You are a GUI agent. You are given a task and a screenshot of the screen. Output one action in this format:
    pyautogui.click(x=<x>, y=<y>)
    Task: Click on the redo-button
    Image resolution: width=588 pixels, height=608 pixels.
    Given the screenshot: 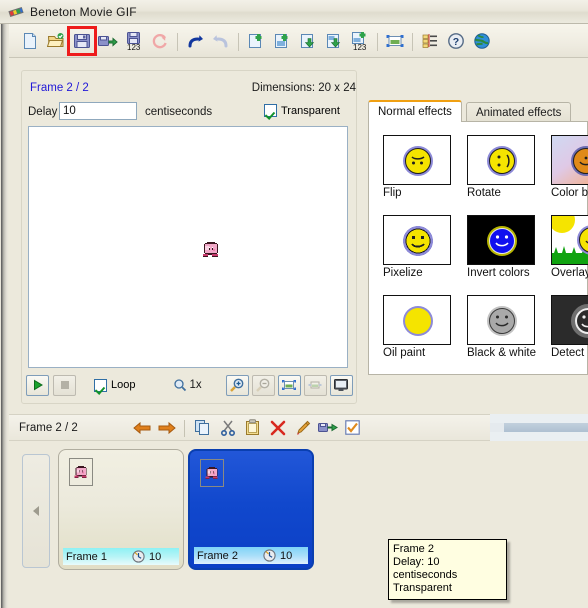 What is the action you would take?
    pyautogui.click(x=221, y=41)
    